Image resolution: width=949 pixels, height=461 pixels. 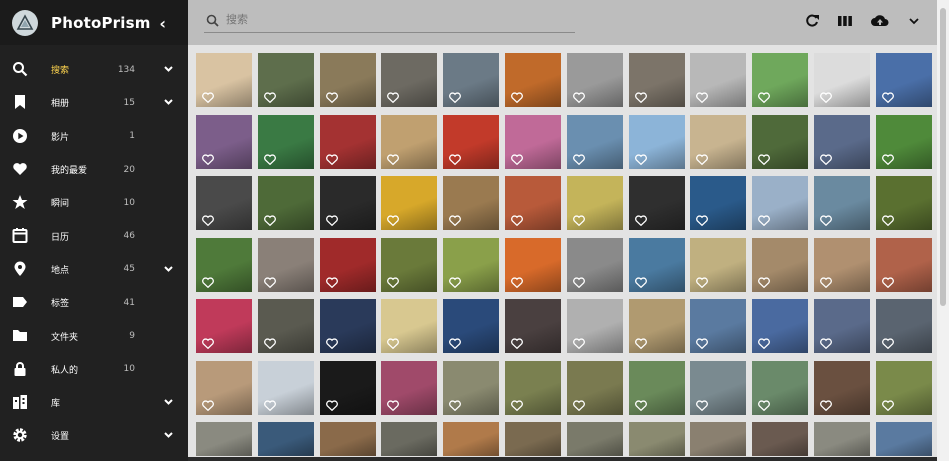 What do you see at coordinates (94, 69) in the screenshot?
I see `sidebar-item-0: 搜索 134` at bounding box center [94, 69].